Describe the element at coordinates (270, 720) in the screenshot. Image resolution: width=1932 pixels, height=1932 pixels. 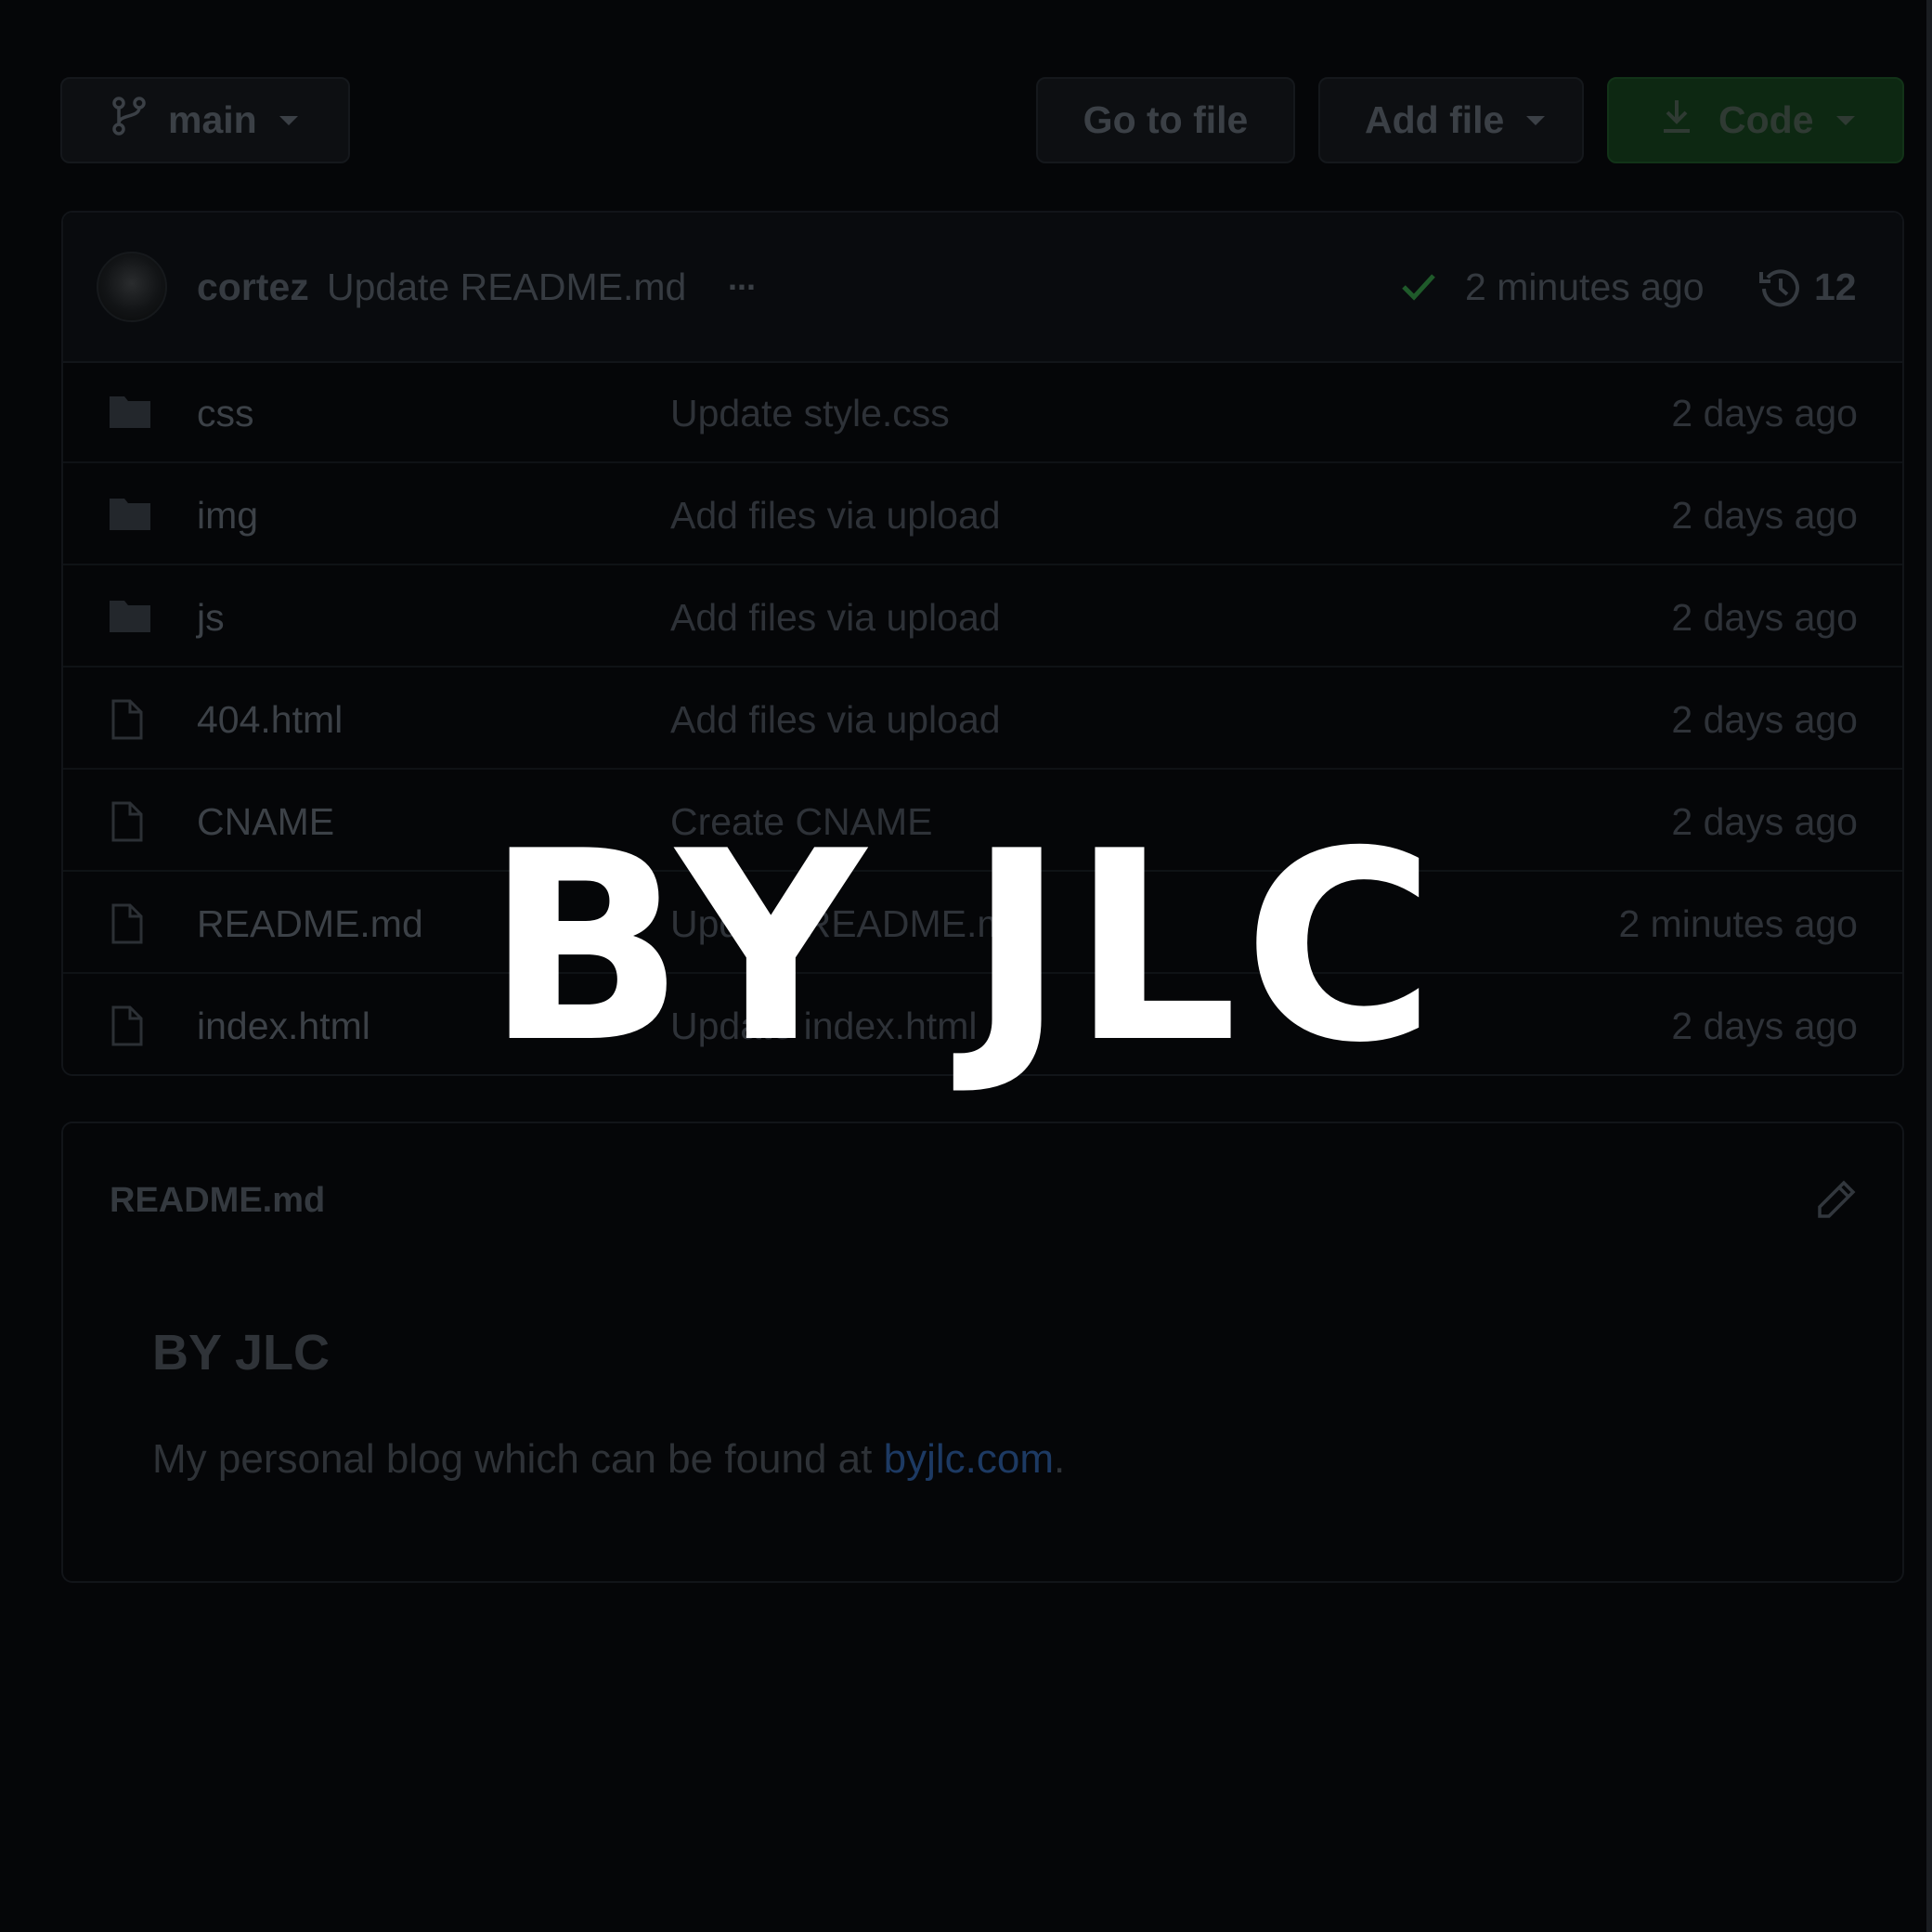
I see `file-name: 404.html` at that location.